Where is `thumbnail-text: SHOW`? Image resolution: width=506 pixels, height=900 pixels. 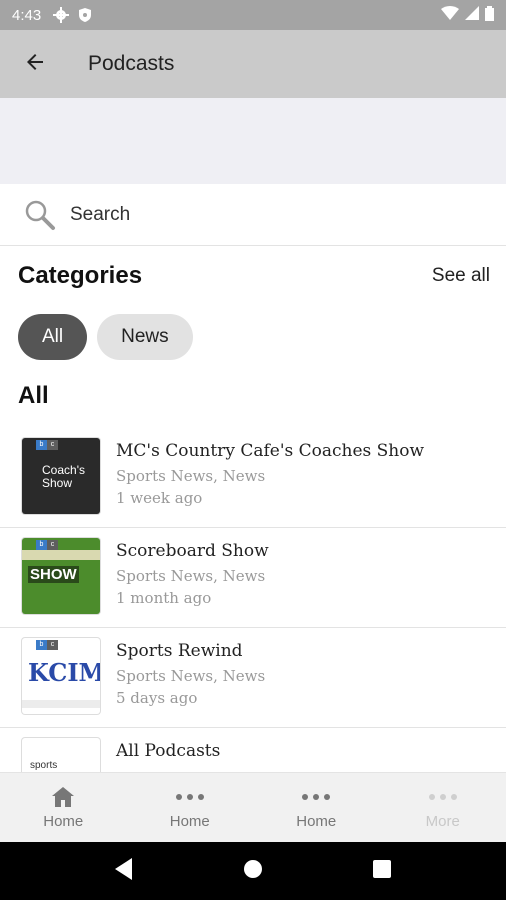 thumbnail-text: SHOW is located at coordinates (53, 574).